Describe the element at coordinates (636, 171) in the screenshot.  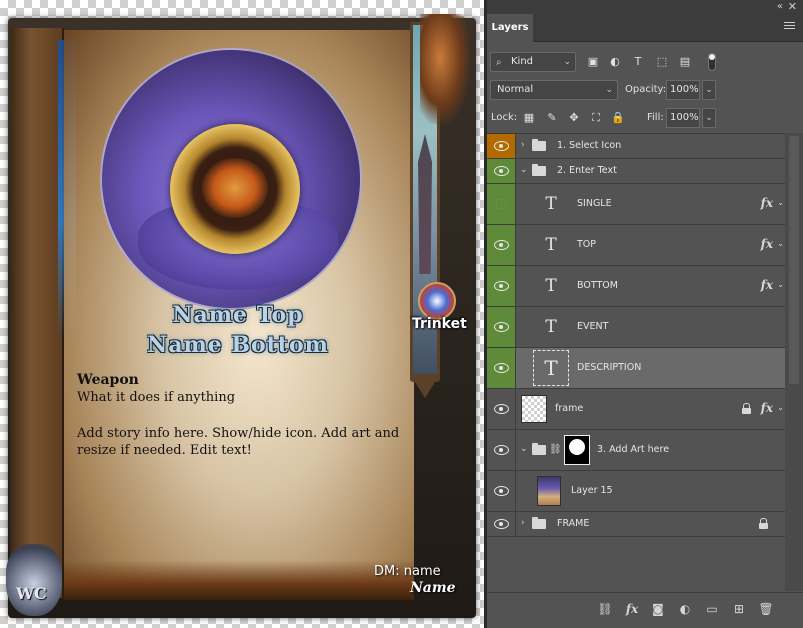
I see `layer-row-enter-text: ⌄ 2. Enter Text` at that location.